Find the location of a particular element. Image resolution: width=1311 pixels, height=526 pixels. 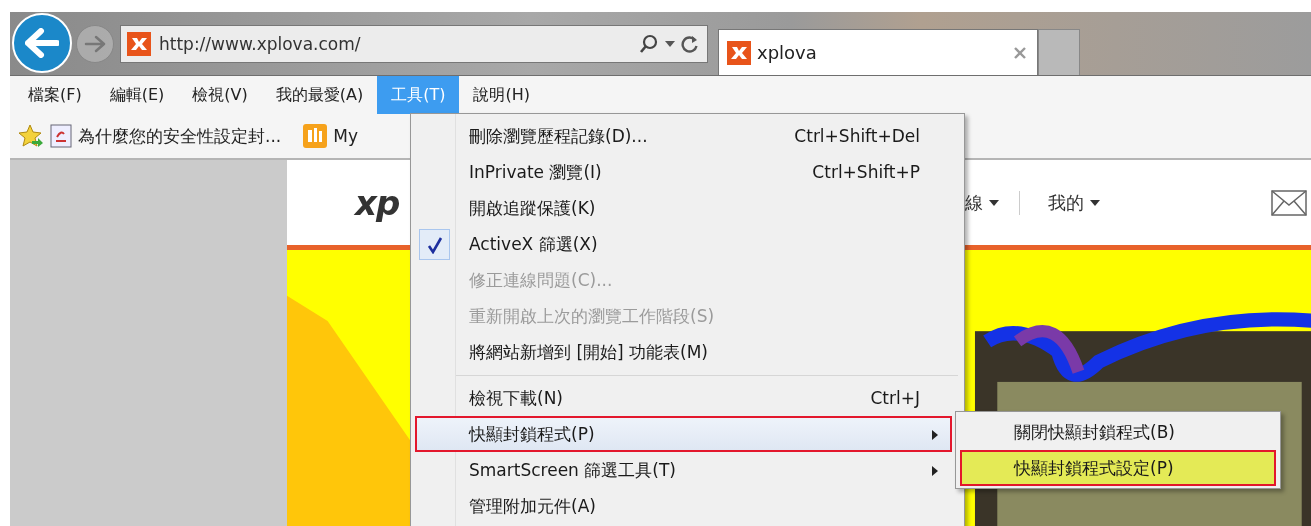

menu-item: 開啟追蹤保護(K) is located at coordinates (683, 208).